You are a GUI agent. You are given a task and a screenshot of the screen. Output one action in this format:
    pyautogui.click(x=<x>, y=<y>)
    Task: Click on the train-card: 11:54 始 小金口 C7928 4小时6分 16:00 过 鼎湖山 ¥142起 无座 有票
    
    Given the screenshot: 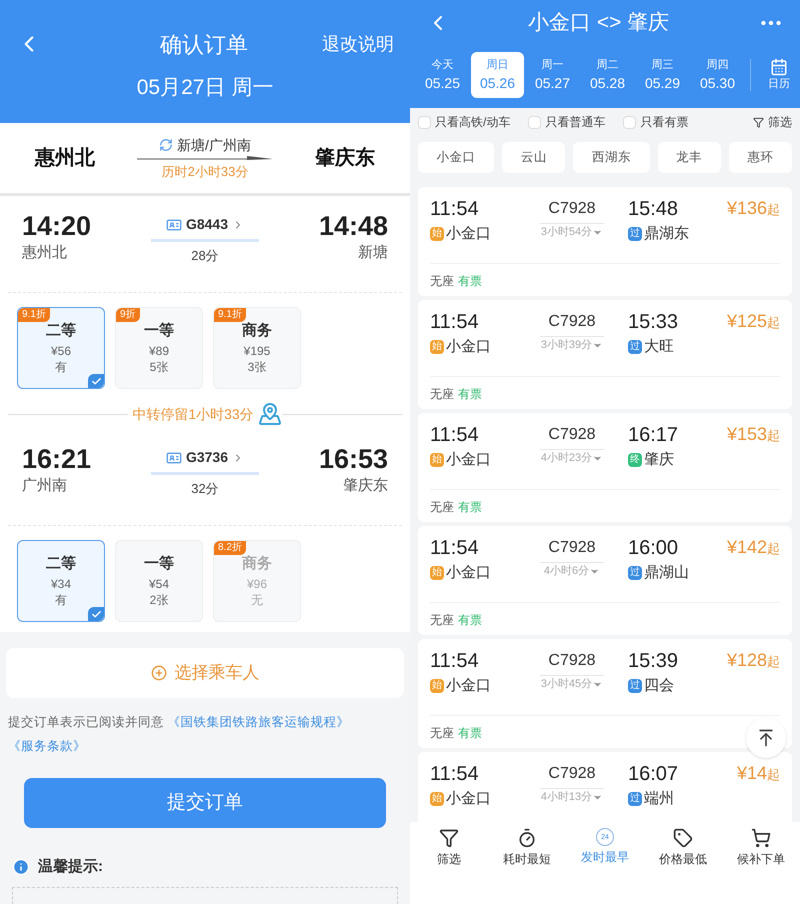 What is the action you would take?
    pyautogui.click(x=605, y=580)
    